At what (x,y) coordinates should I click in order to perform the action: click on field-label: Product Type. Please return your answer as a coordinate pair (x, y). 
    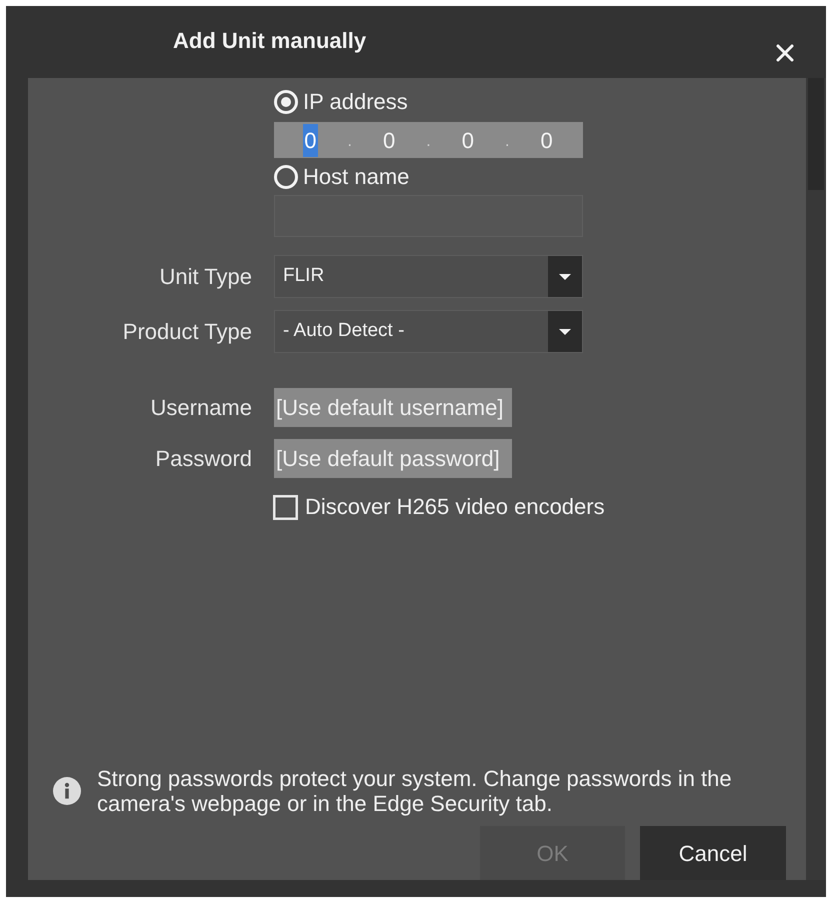
    Looking at the image, I should click on (187, 332).